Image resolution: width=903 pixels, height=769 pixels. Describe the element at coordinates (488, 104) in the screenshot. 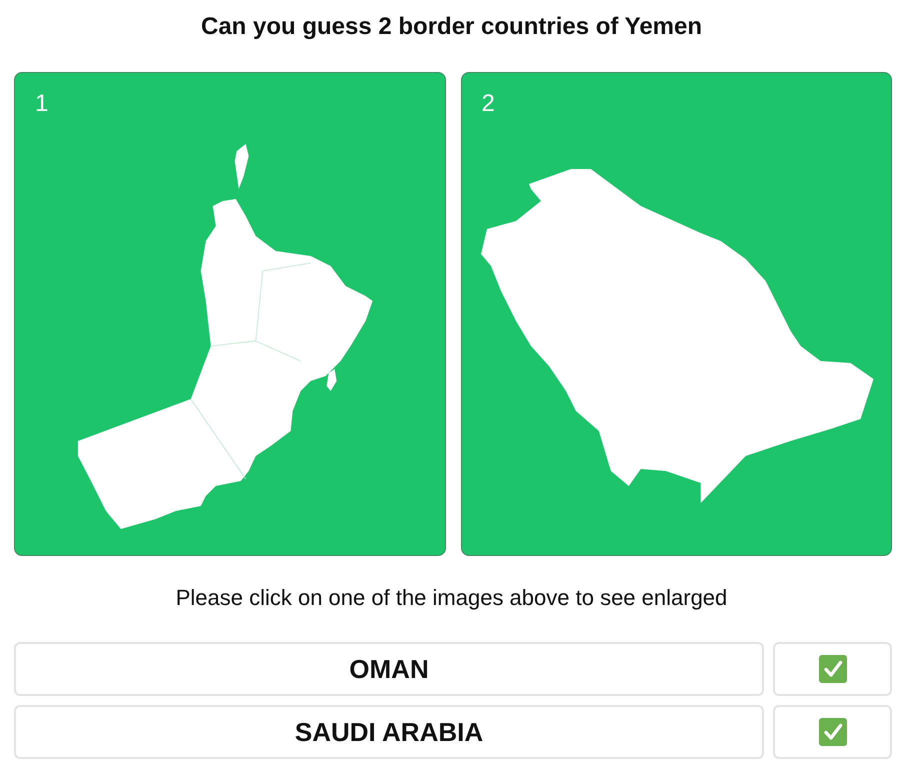

I see `map-number: 2` at that location.